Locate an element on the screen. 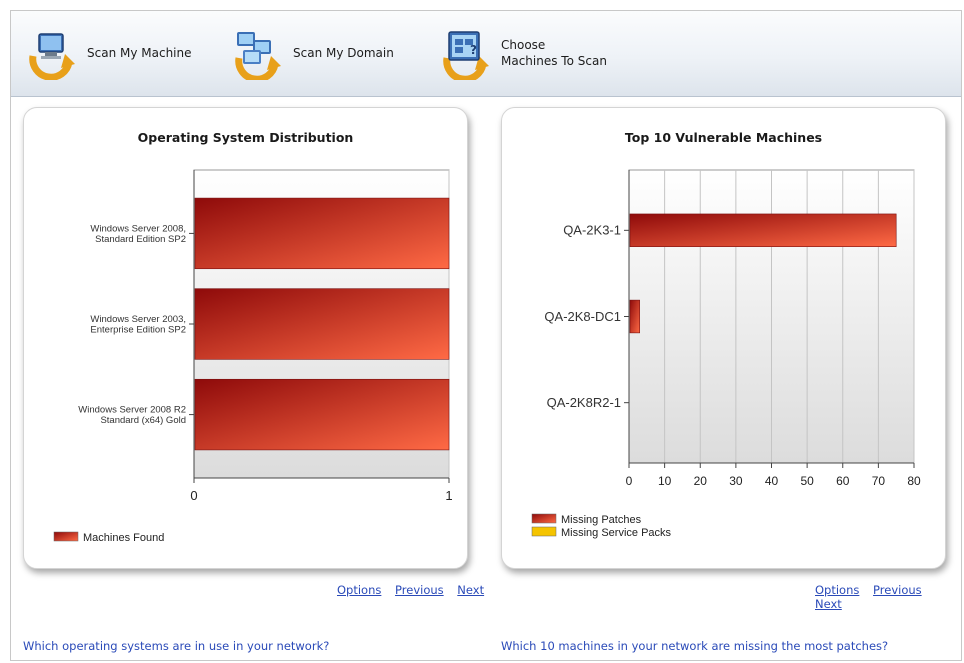  x-tick-label: 50 is located at coordinates (807, 481).